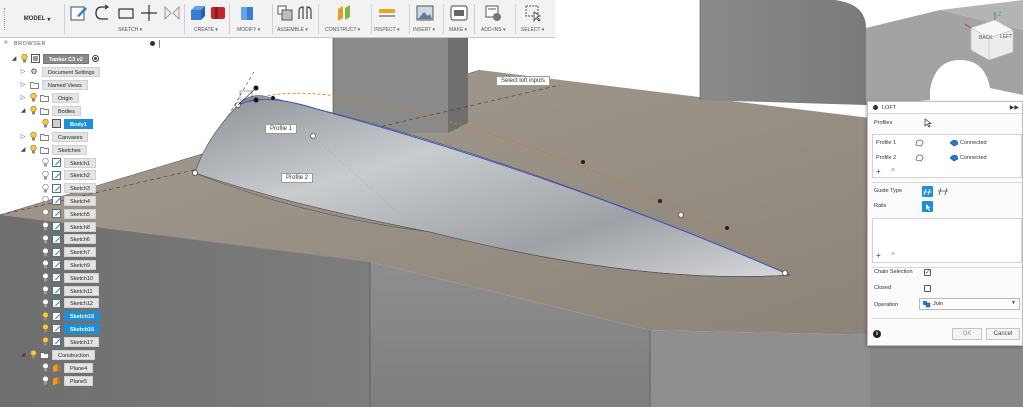 The height and width of the screenshot is (407, 1023). I want to click on rectangle-icon, so click(126, 13).